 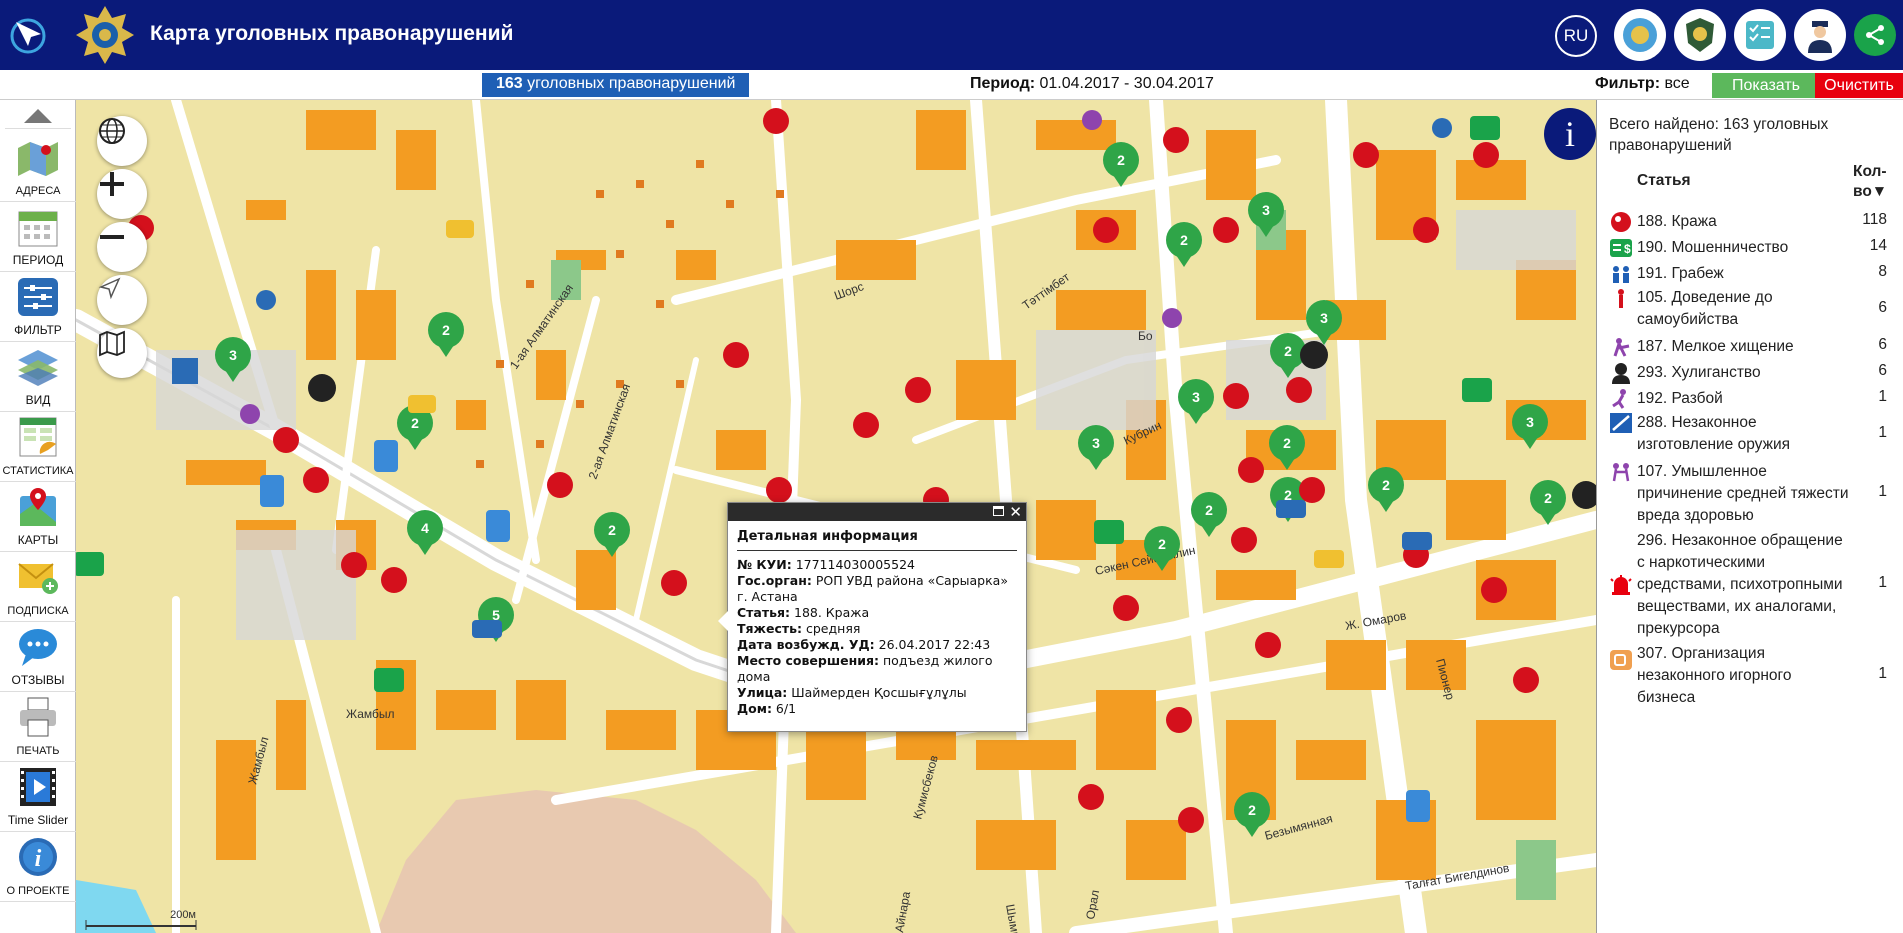 I want to click on zoom-out-button, so click(x=122, y=247).